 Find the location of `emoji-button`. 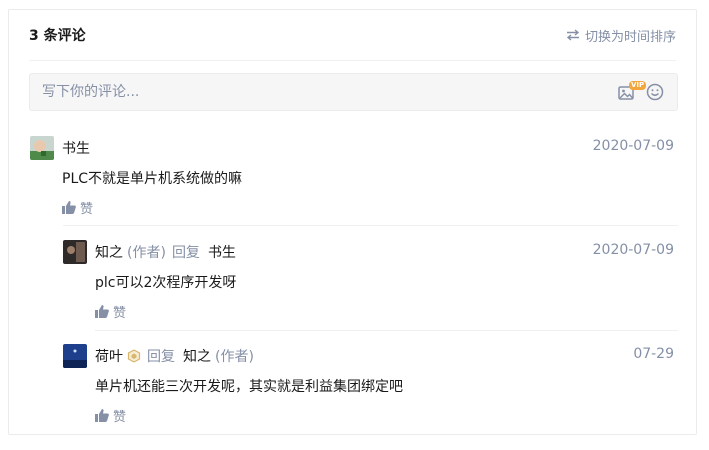

emoji-button is located at coordinates (655, 92).